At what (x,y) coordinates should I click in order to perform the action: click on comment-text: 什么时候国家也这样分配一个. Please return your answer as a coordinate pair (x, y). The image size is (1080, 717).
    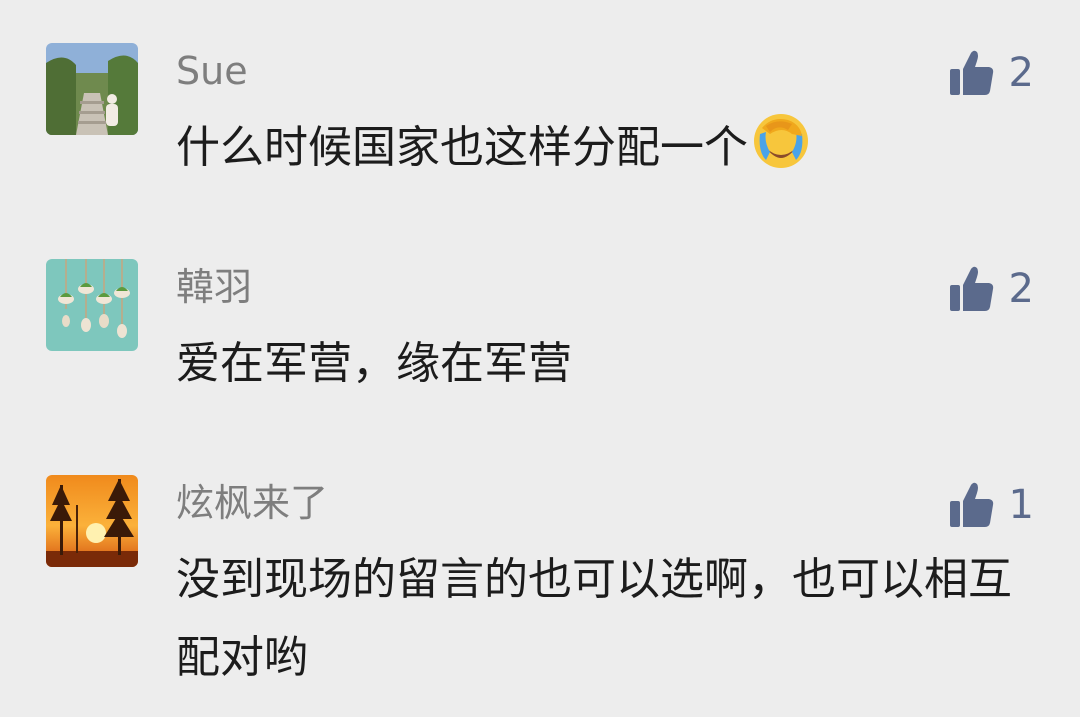
    Looking at the image, I should click on (596, 148).